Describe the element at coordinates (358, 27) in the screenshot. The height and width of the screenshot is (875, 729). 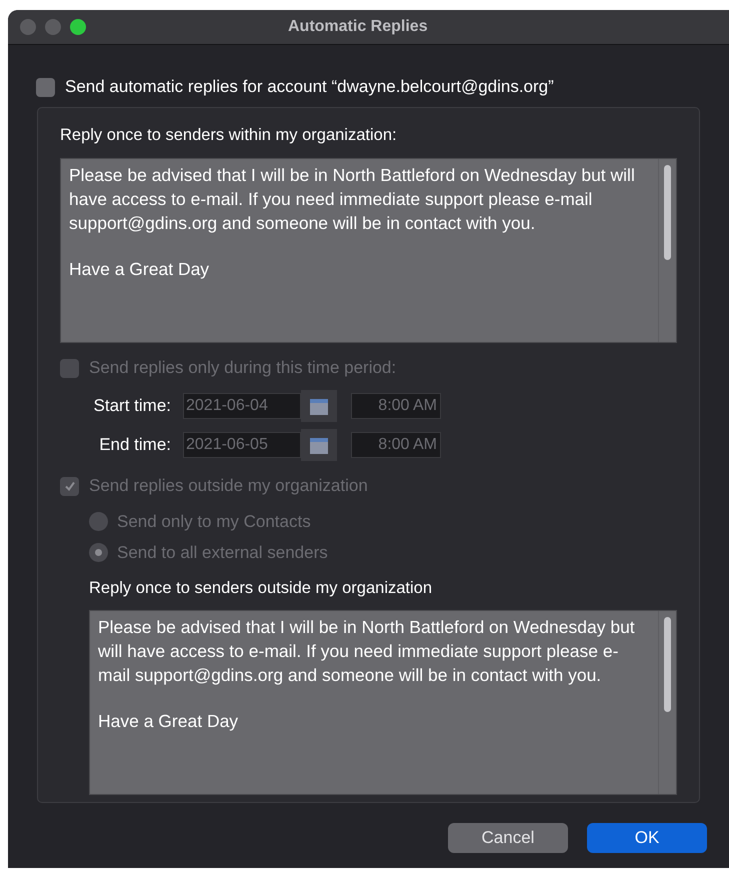
I see `window-title: Automatic Replies` at that location.